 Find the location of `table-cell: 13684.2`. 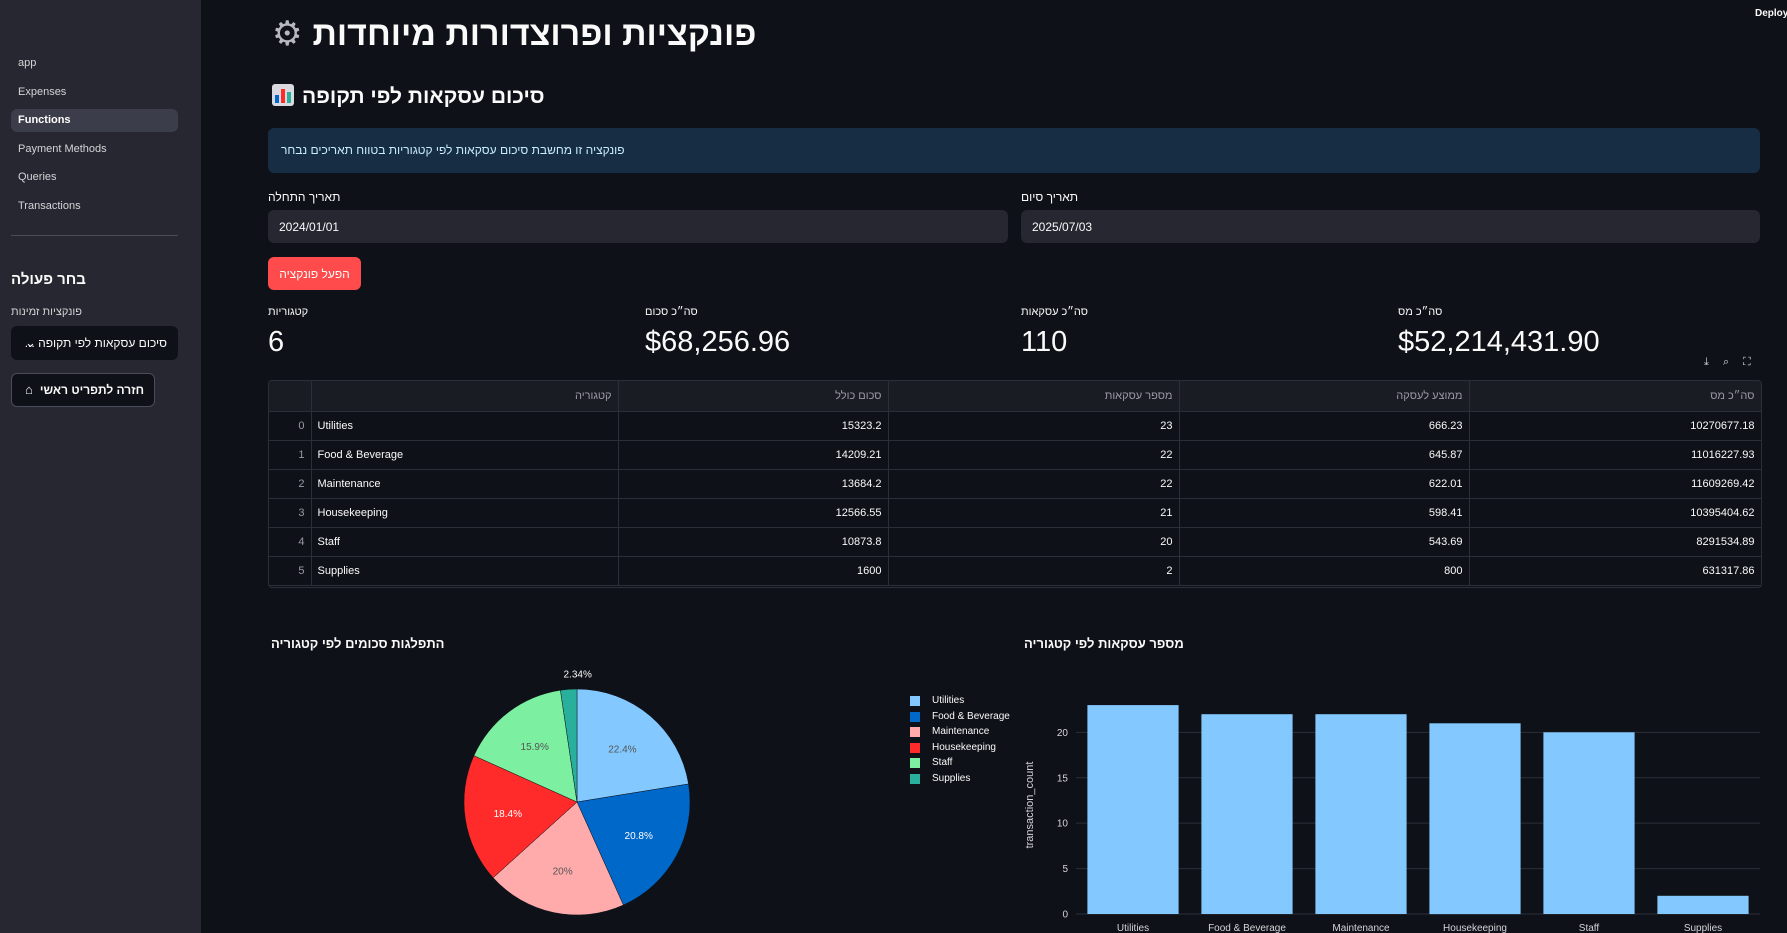

table-cell: 13684.2 is located at coordinates (753, 484).